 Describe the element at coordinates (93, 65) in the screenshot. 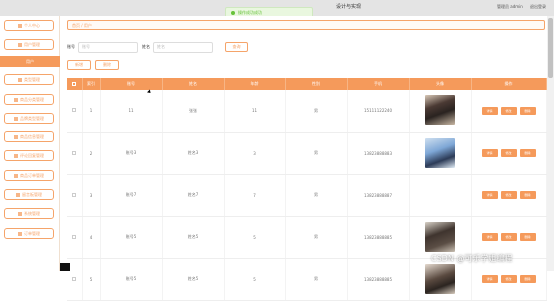

I see `action-bar: 新增 删除` at that location.